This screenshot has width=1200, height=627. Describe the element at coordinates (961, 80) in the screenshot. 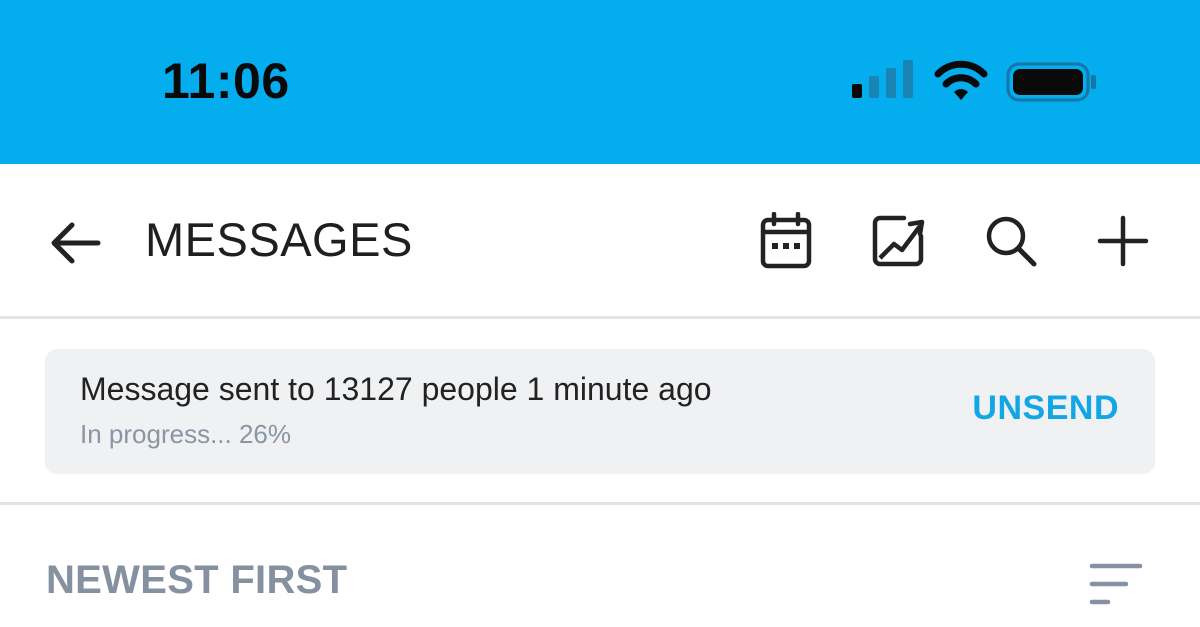

I see `wifi-icon` at that location.